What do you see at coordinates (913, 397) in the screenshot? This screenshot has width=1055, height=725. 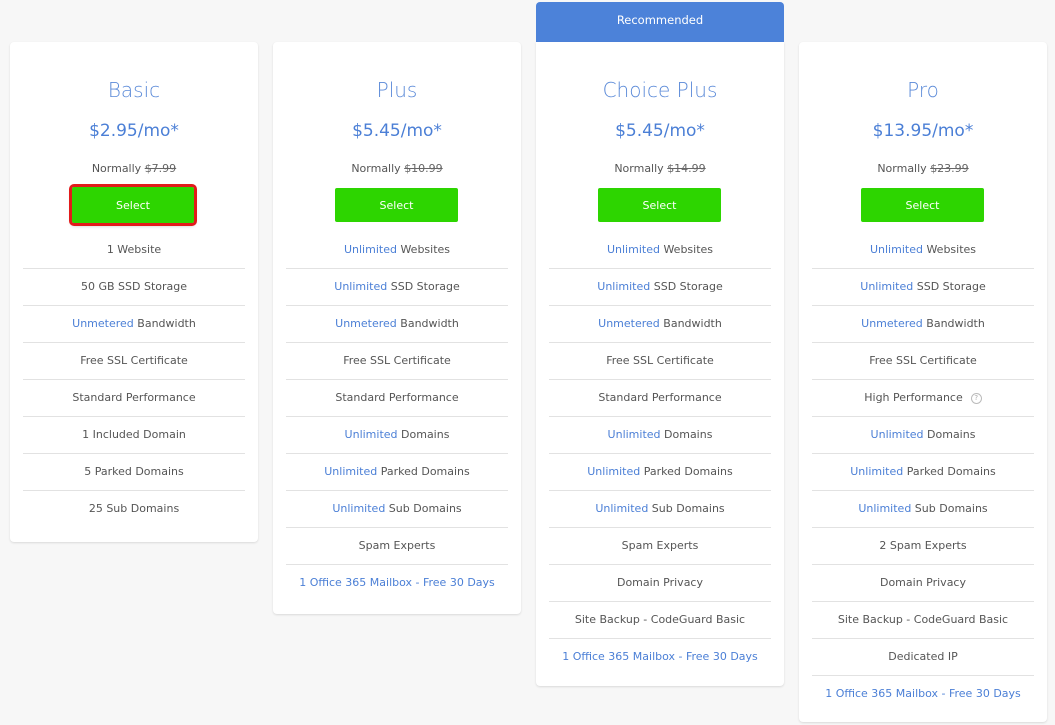 I see `feature-text: High Performance` at bounding box center [913, 397].